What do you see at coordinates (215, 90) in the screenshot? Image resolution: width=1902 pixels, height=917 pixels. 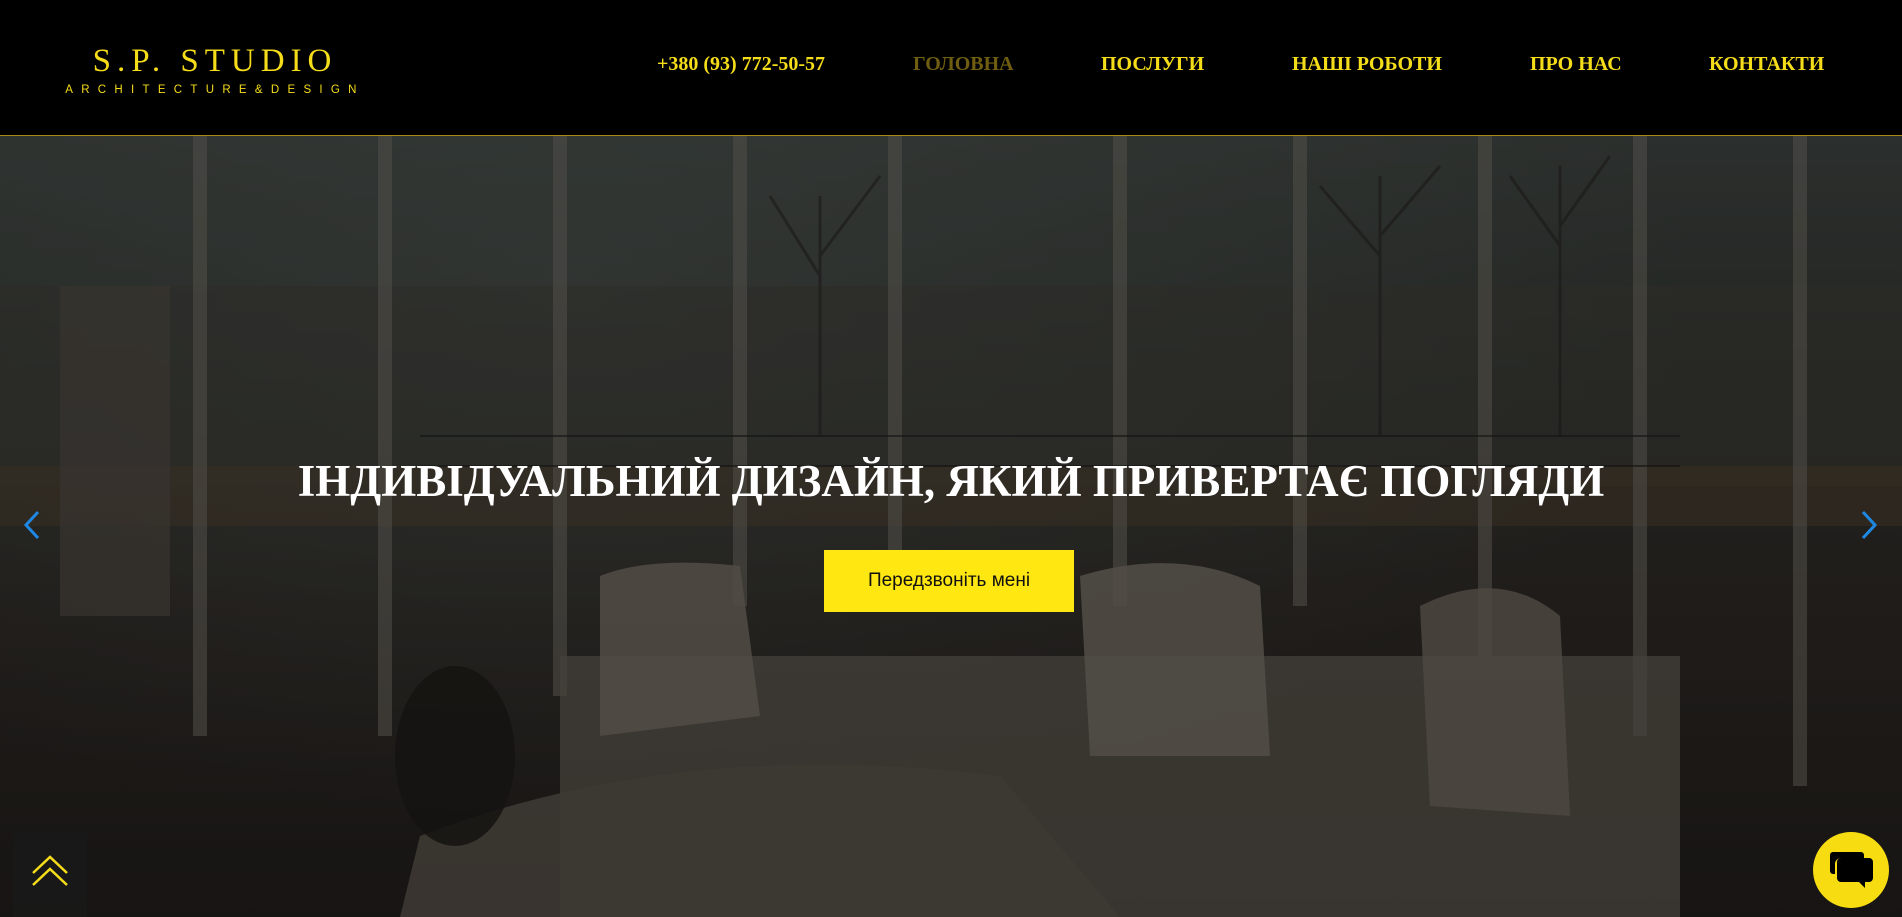 I see `logo-subtitle: ARCHITECTURE&DESIGN` at bounding box center [215, 90].